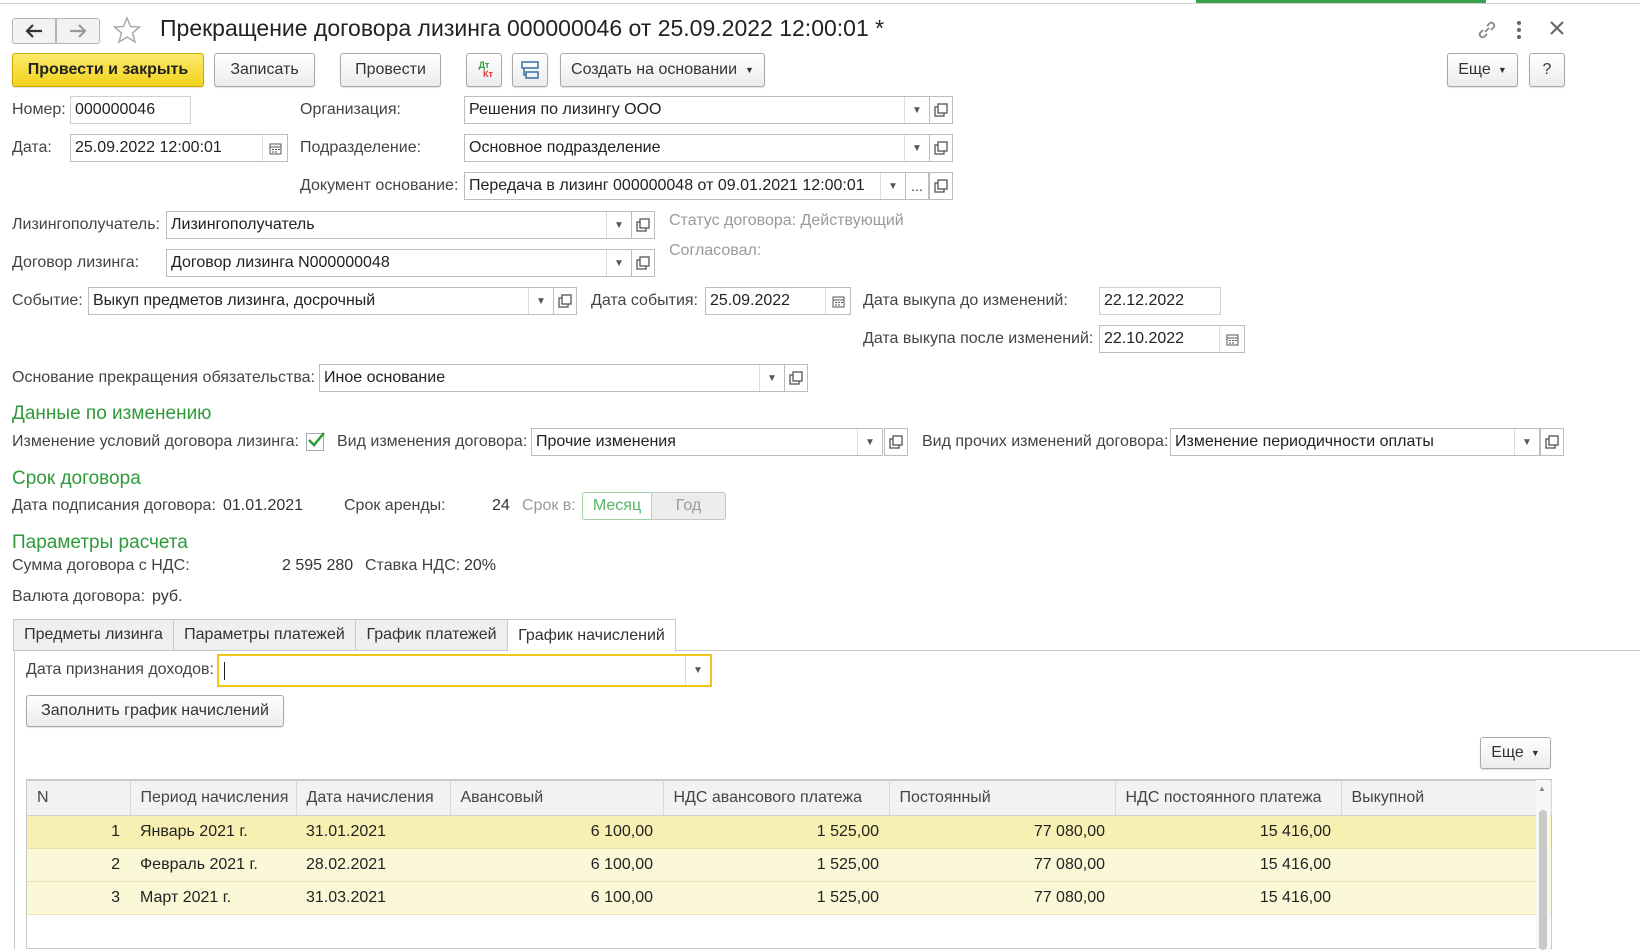 The image size is (1640, 950). I want to click on organization-field: Решения по лизингу ООО ▼, so click(697, 110).